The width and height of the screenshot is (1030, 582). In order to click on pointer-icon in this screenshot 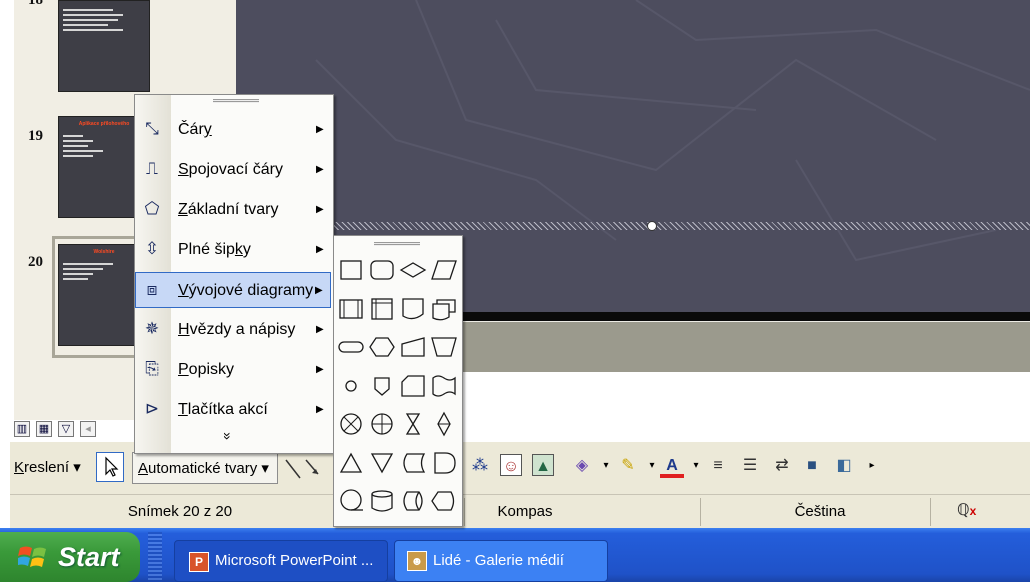, I will do `click(112, 466)`.